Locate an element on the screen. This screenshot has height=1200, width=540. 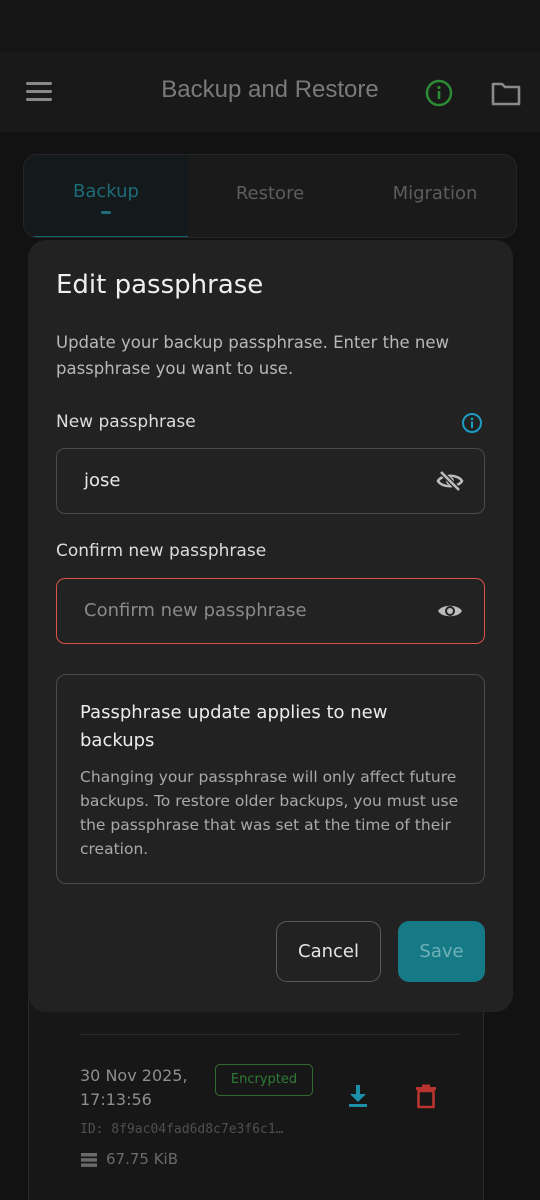
confirm-passphrase-label: Confirm new passphrase is located at coordinates (161, 551).